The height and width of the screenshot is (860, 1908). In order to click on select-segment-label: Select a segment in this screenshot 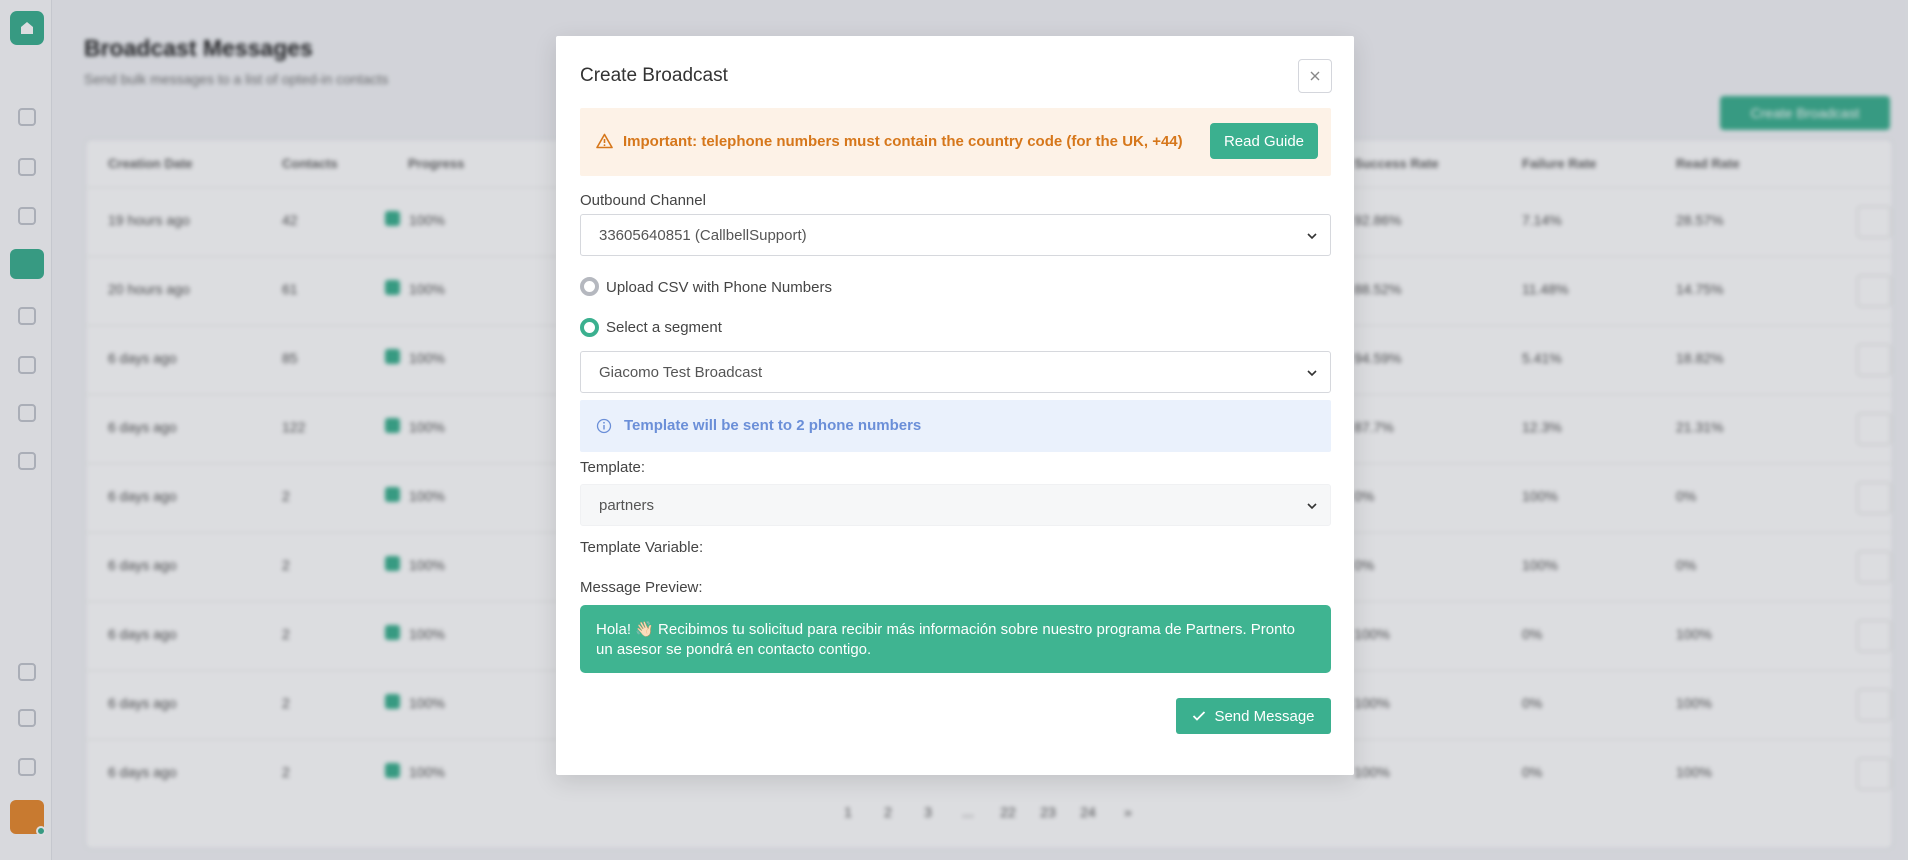, I will do `click(664, 327)`.